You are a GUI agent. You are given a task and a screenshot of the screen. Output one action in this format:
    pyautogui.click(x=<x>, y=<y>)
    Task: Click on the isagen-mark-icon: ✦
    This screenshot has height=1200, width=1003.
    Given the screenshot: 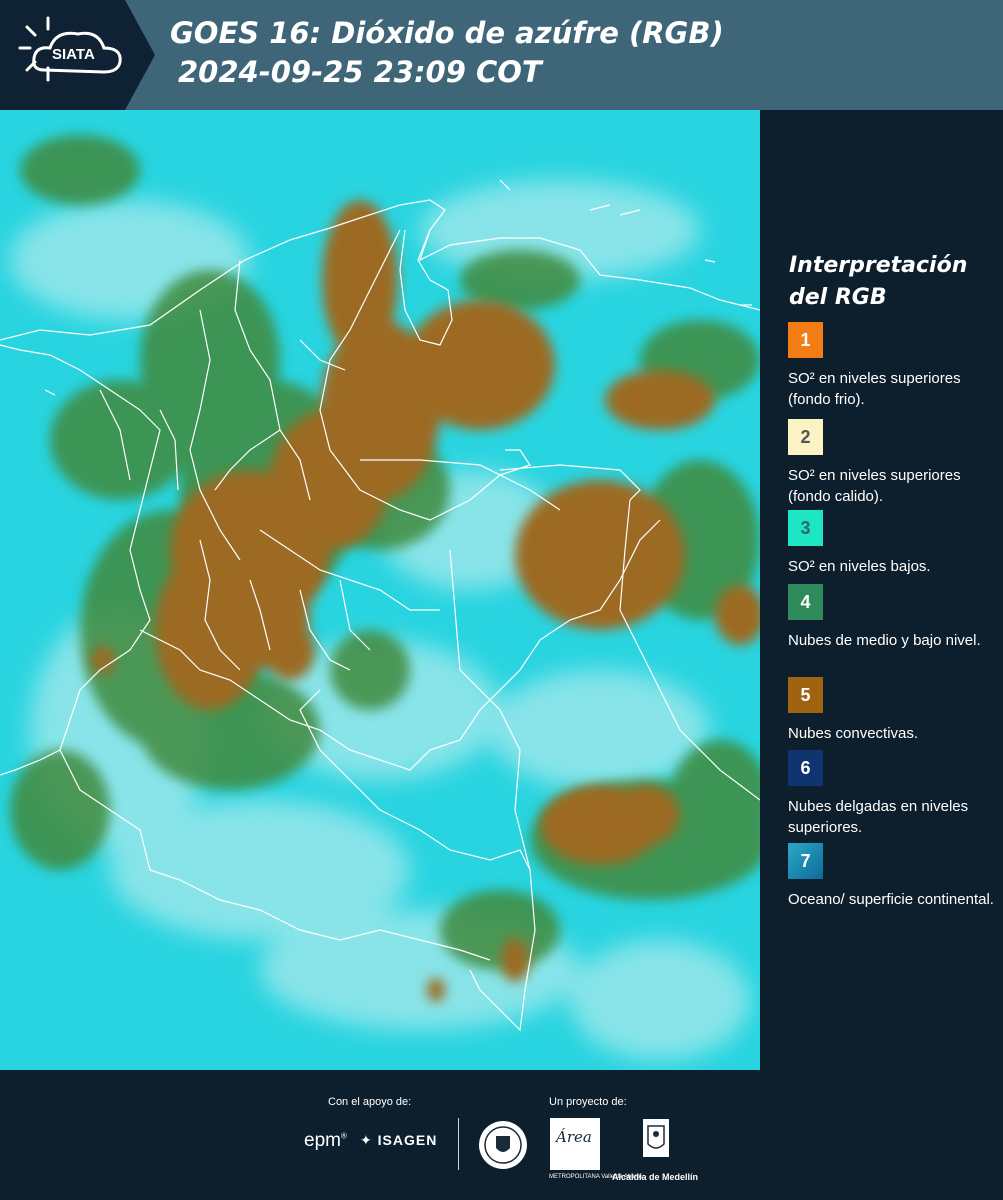 What is the action you would take?
    pyautogui.click(x=366, y=1140)
    